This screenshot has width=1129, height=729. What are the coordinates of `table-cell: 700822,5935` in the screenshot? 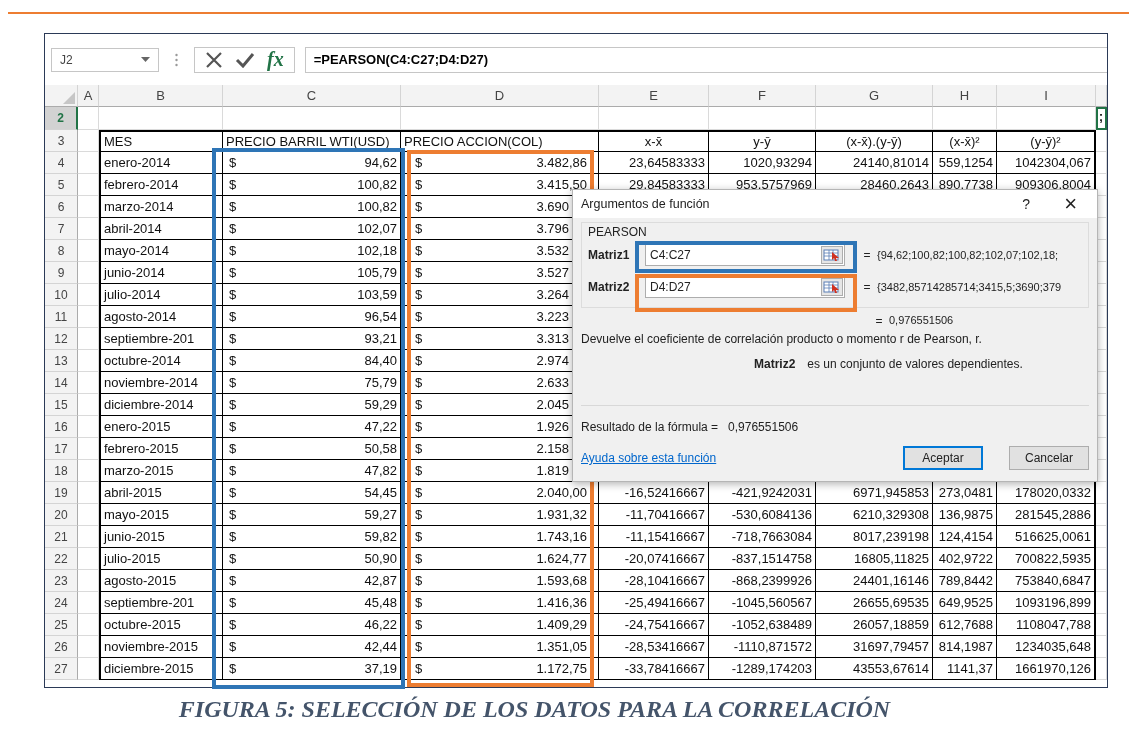 It's located at (1046, 559).